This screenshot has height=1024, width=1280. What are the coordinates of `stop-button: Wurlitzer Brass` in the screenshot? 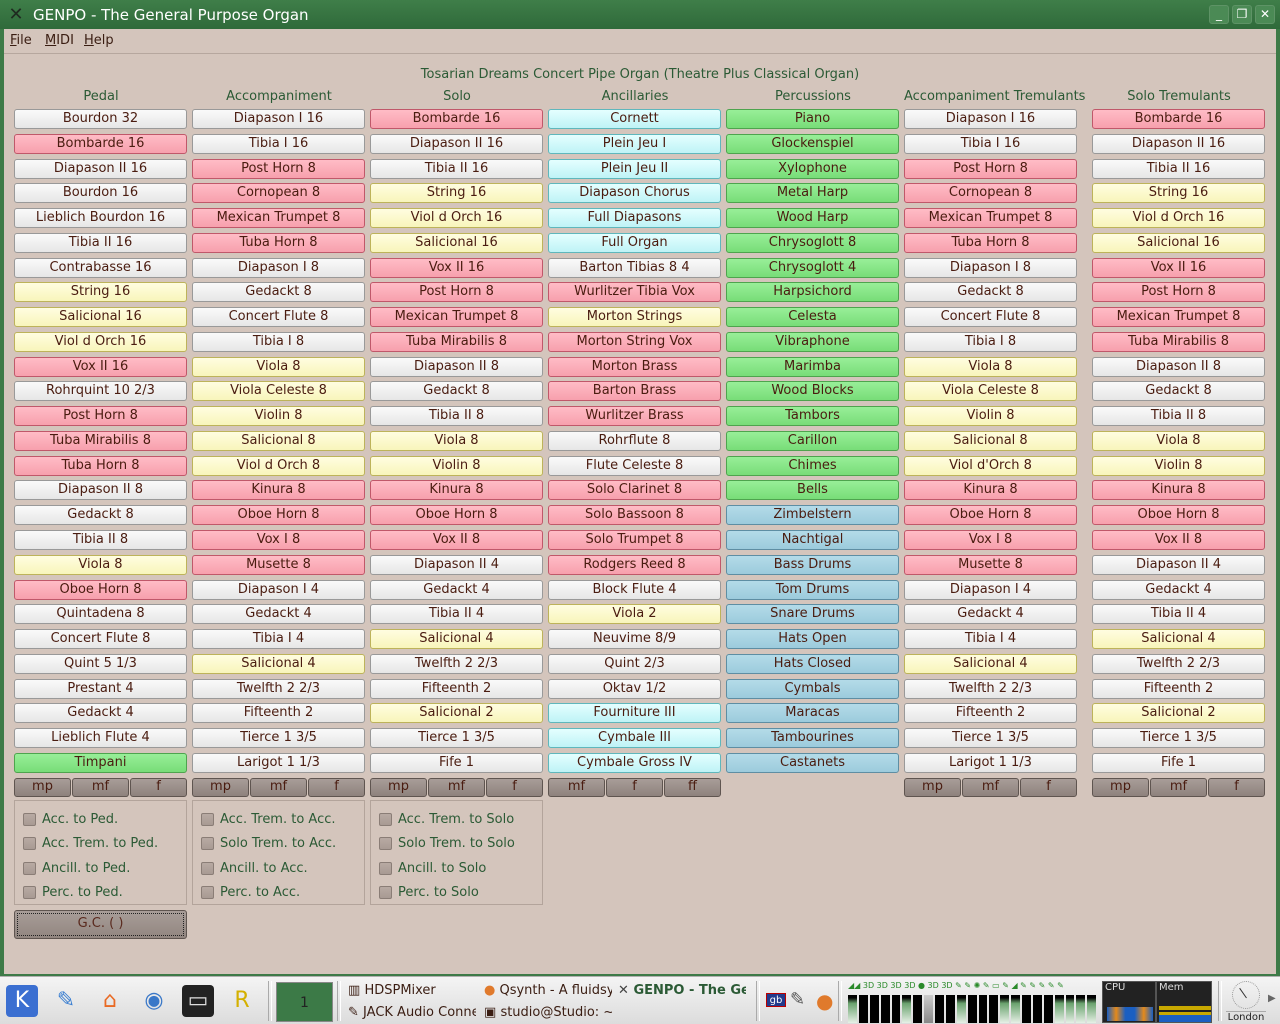 It's located at (634, 416).